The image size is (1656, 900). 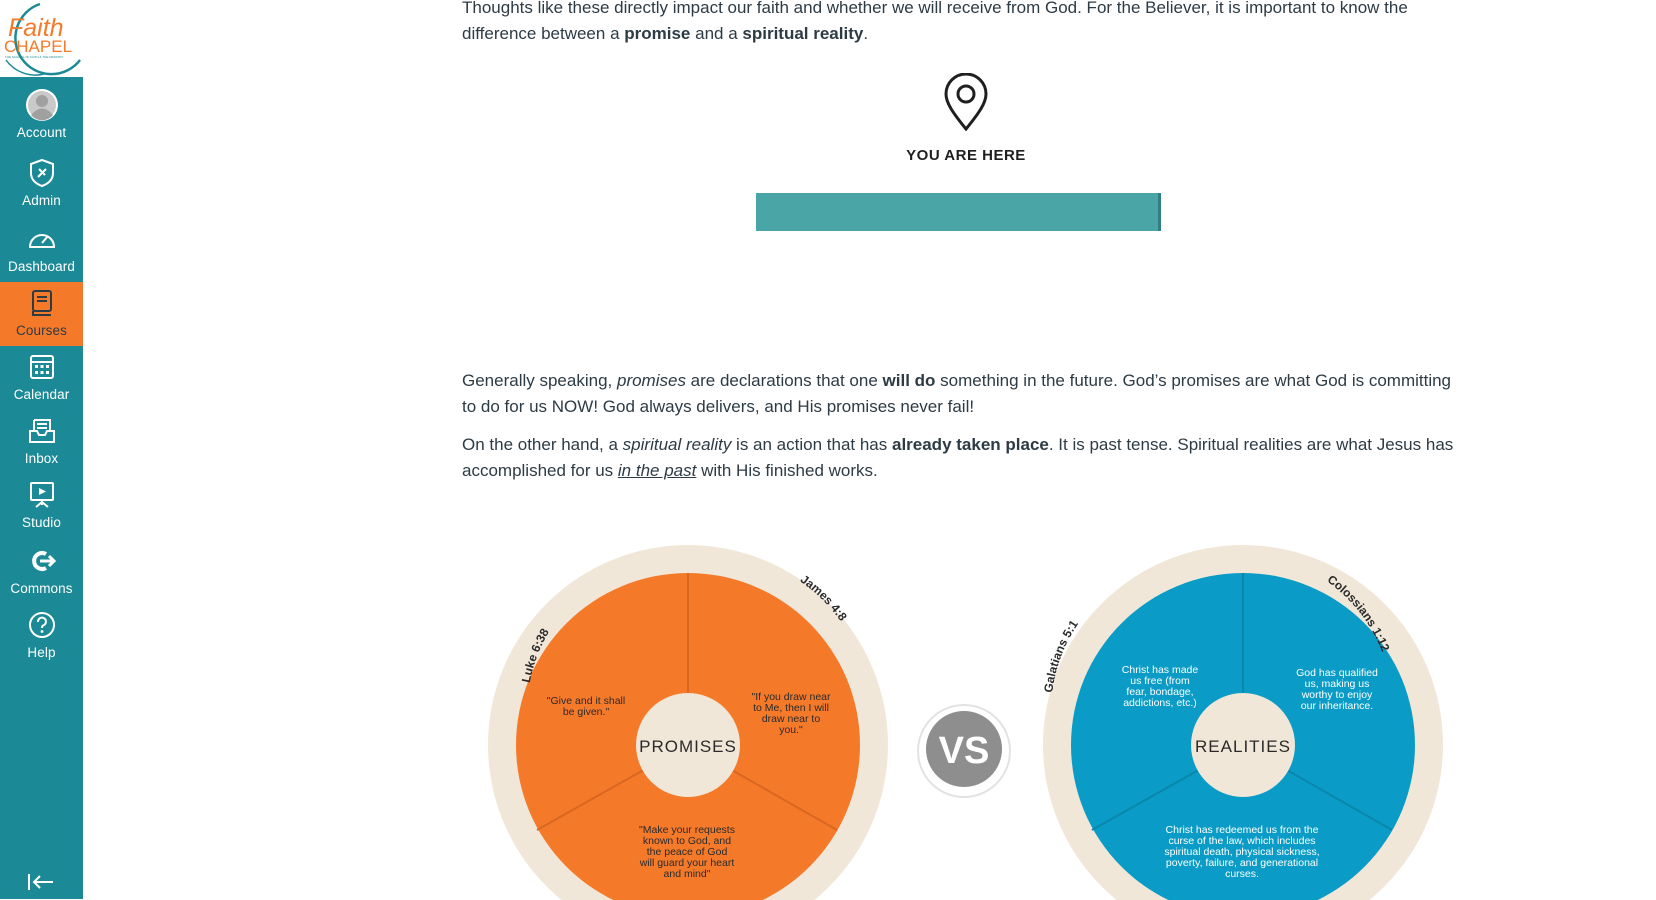 I want to click on progress-bar, so click(x=958, y=212).